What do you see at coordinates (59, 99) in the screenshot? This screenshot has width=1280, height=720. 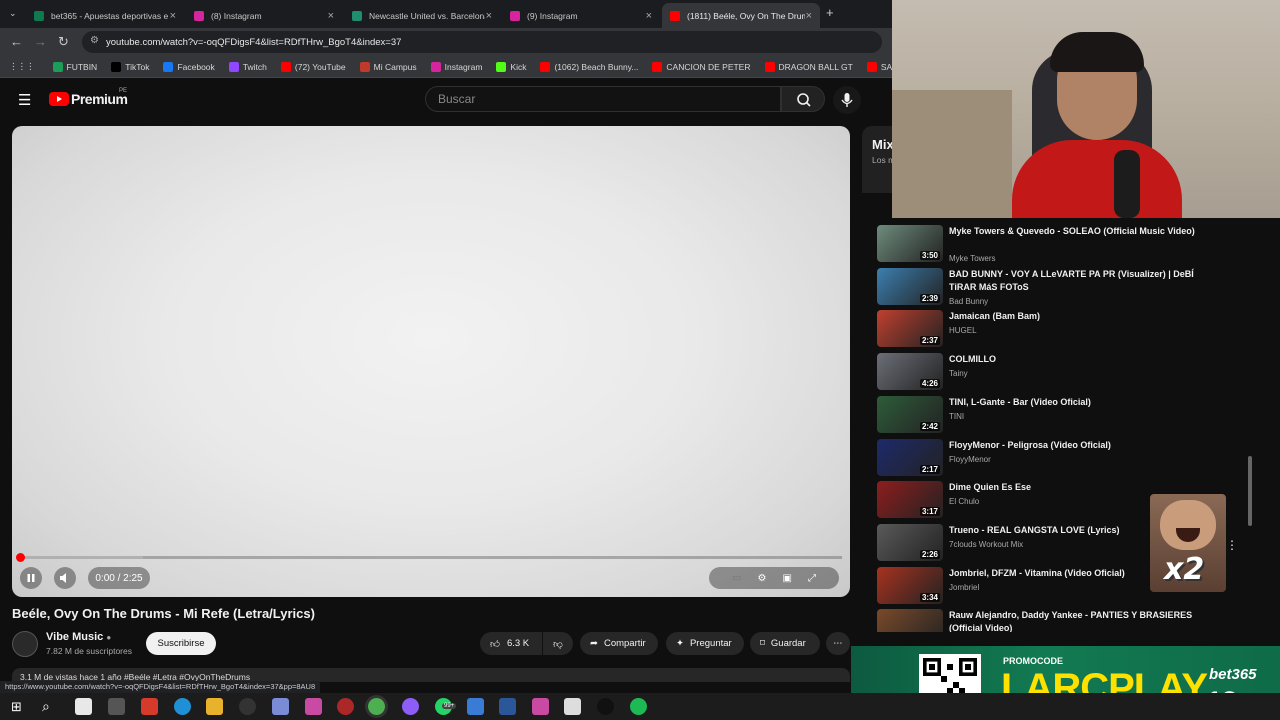 I see `youtube-logo-icon` at bounding box center [59, 99].